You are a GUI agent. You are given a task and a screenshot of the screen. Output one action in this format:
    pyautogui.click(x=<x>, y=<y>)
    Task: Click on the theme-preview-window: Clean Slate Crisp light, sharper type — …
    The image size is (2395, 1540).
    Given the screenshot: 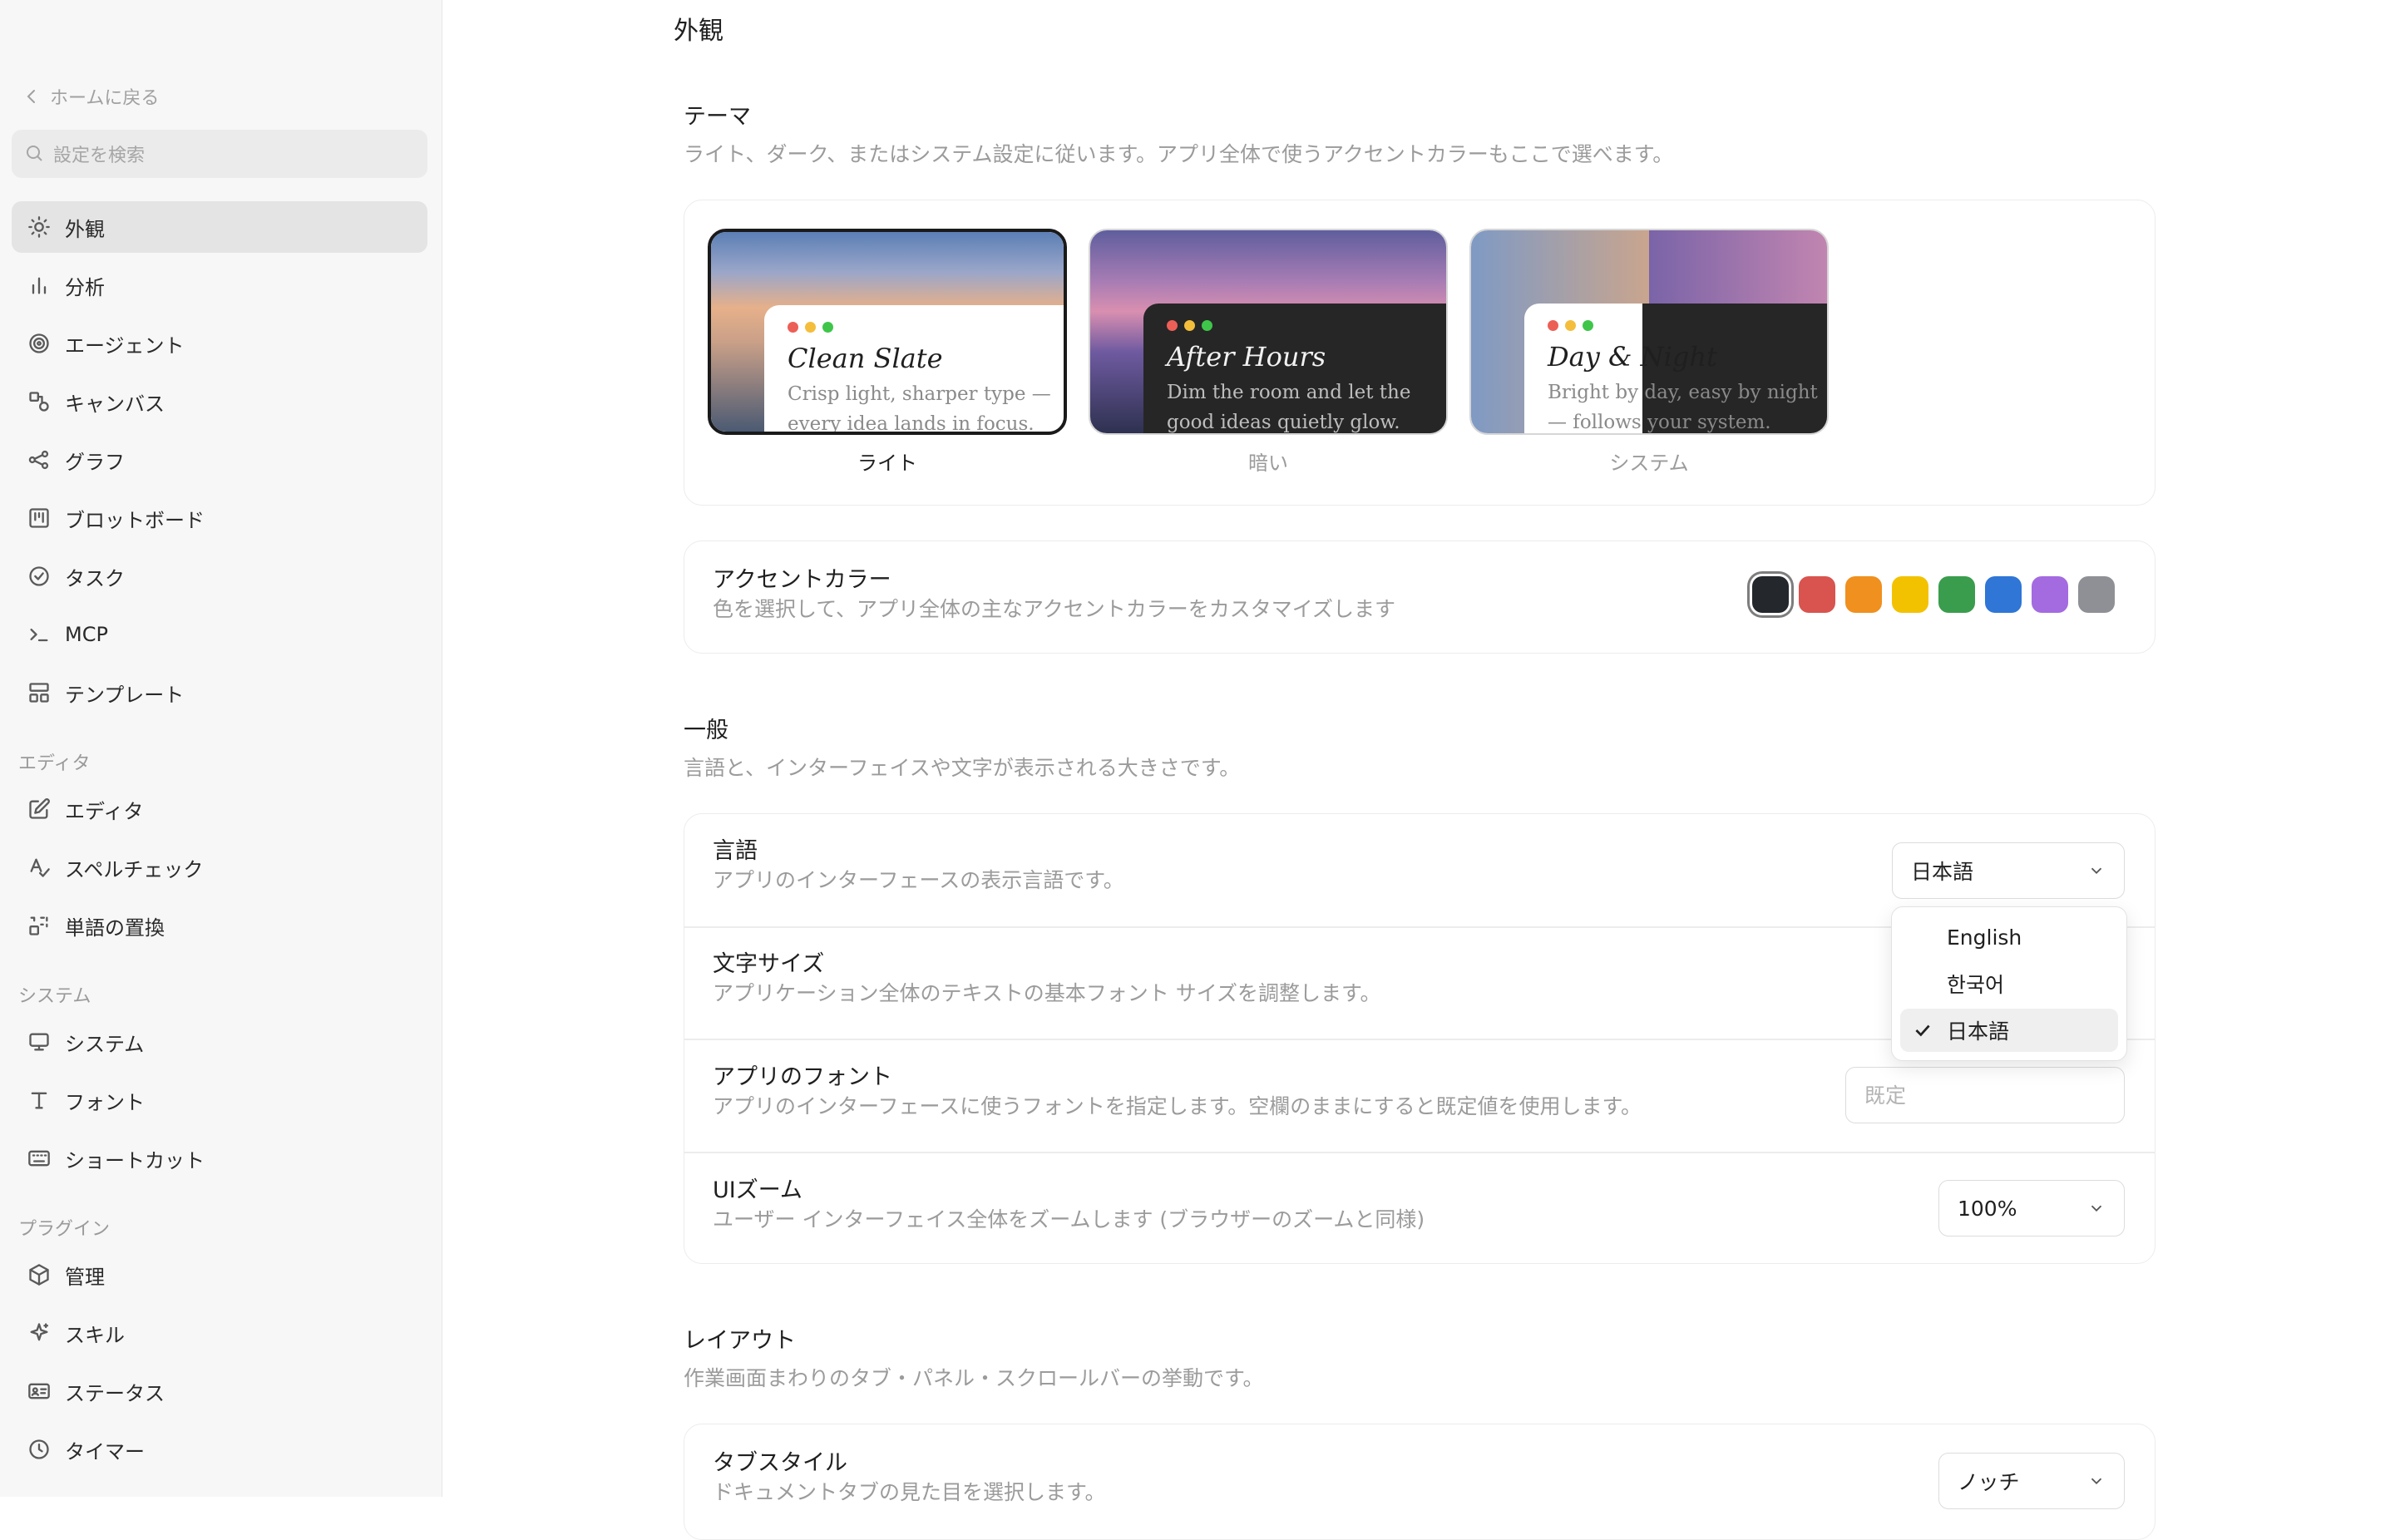 What is the action you would take?
    pyautogui.click(x=914, y=369)
    